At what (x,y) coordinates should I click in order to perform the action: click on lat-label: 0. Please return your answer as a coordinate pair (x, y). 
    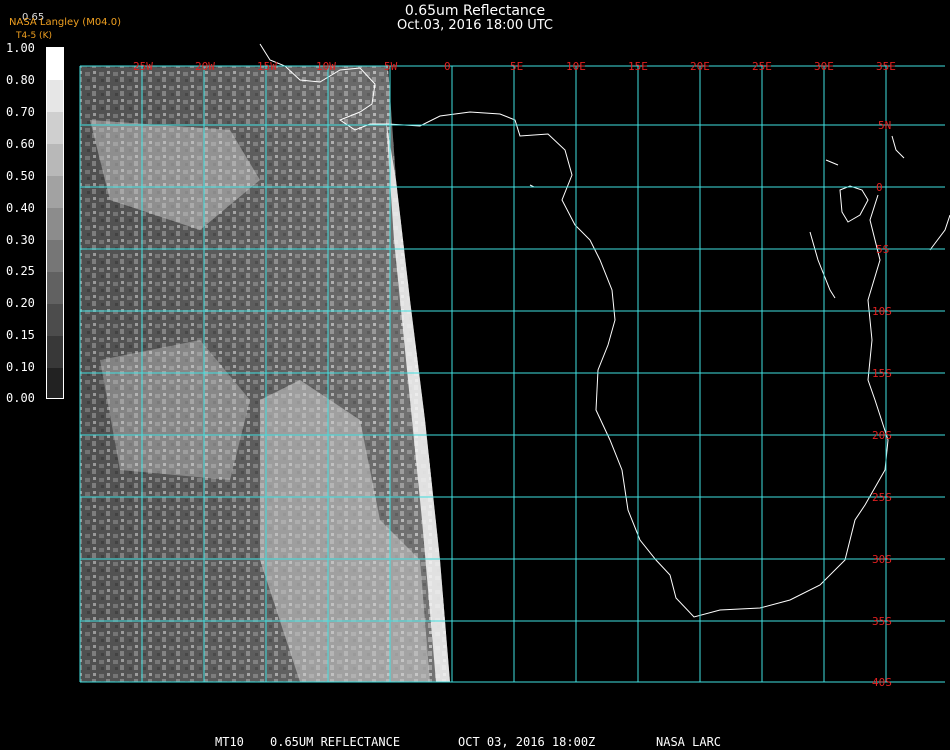
    Looking at the image, I should click on (879, 187).